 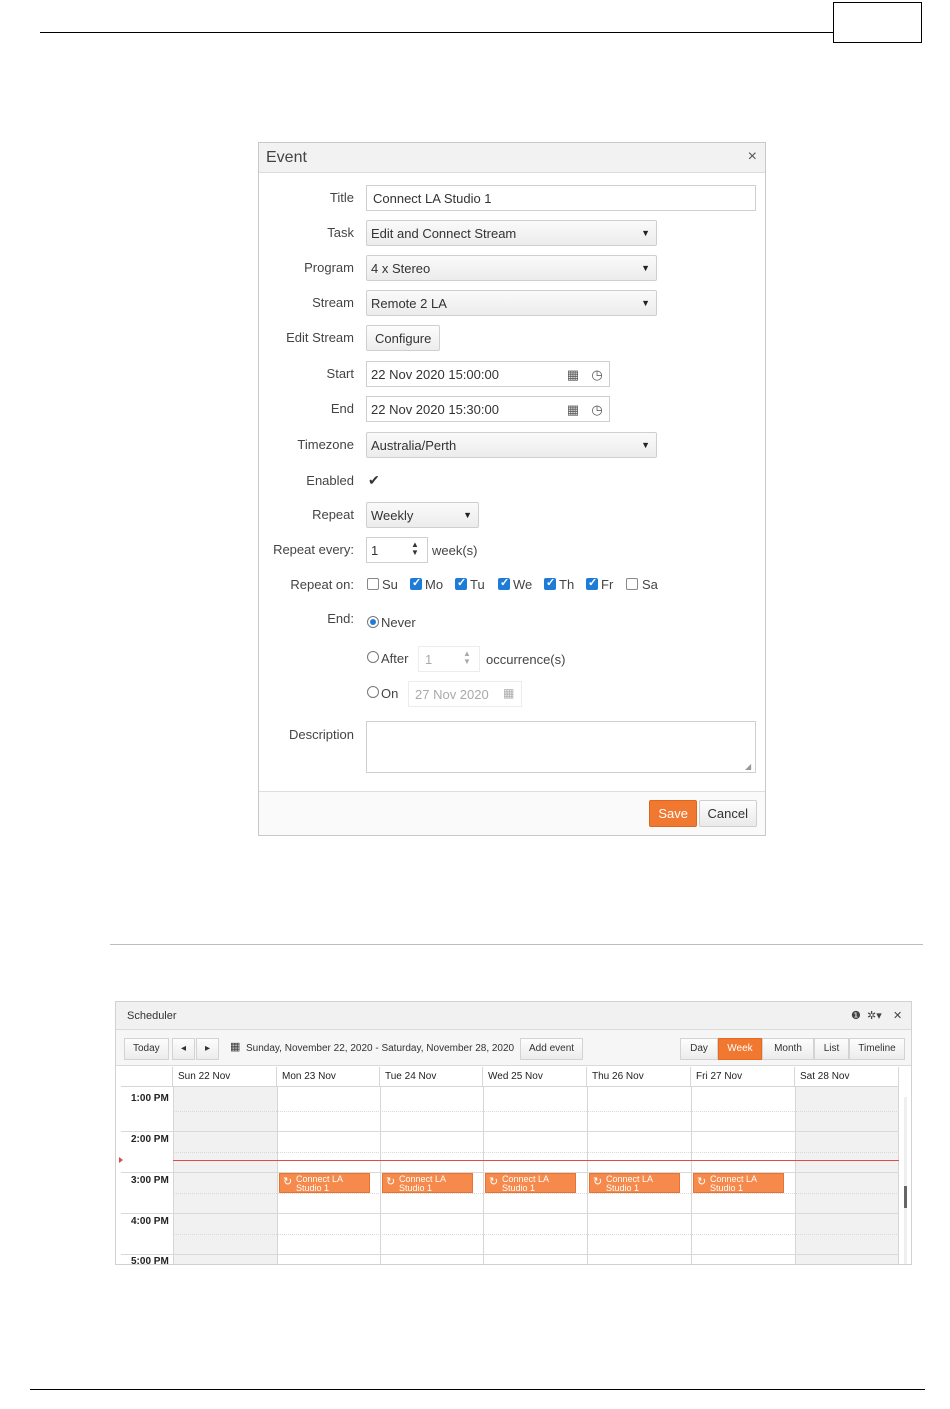 What do you see at coordinates (743, 1077) in the screenshot?
I see `column-header: Fri 27 Nov` at bounding box center [743, 1077].